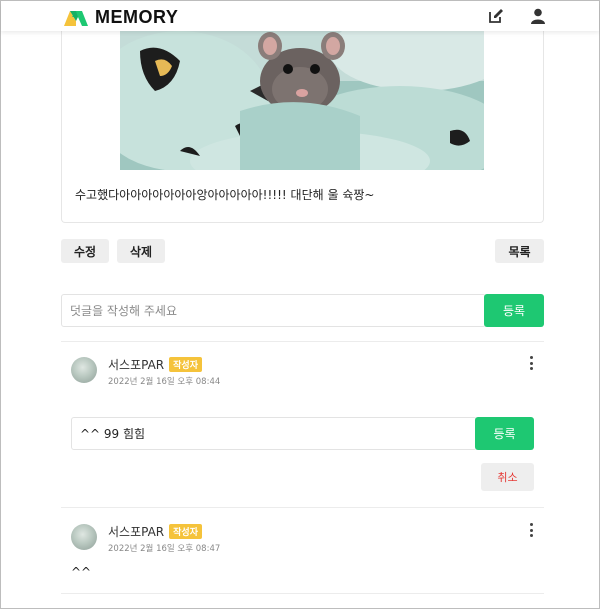 The height and width of the screenshot is (609, 600). I want to click on post-image, so click(302, 100).